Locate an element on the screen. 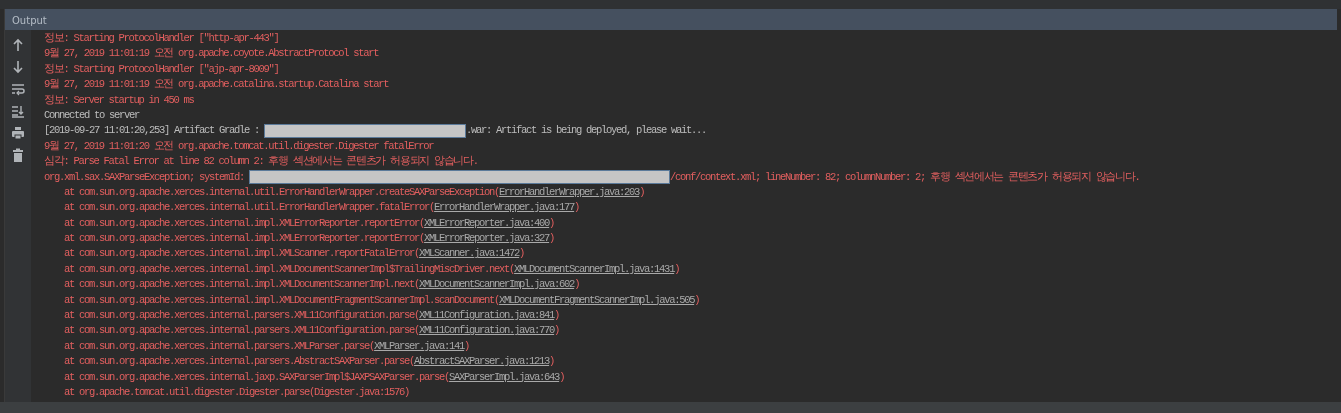  source-link: AbstractSAXParser.java:1213 is located at coordinates (482, 362).